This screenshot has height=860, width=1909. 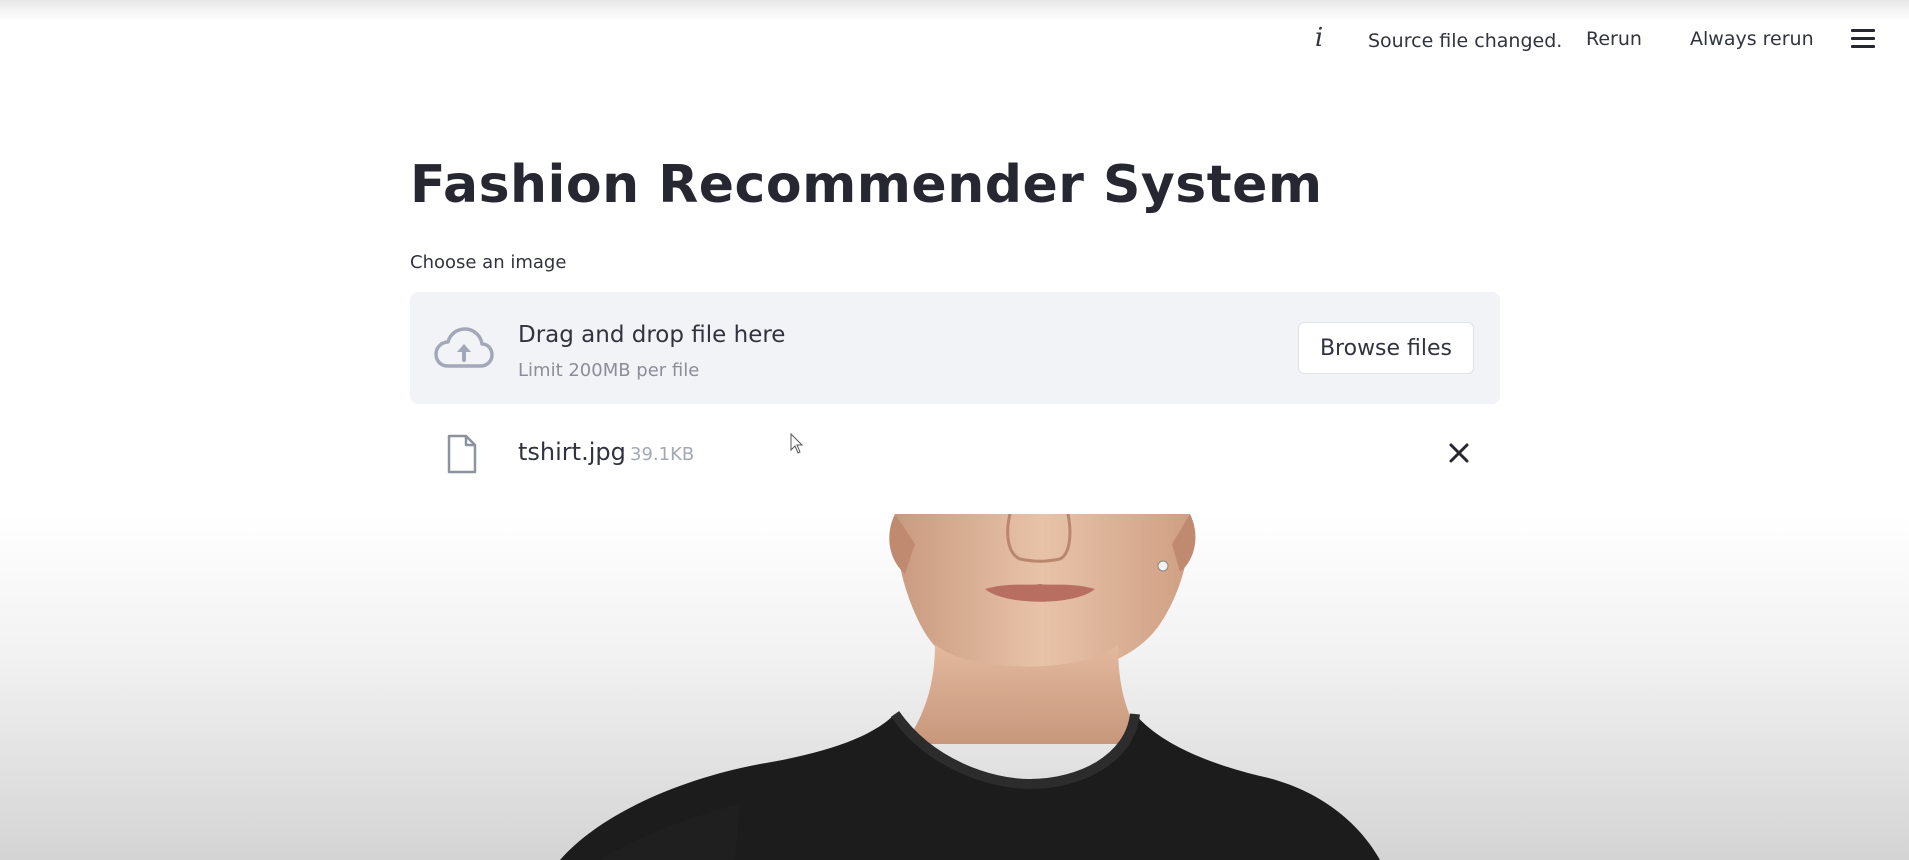 What do you see at coordinates (464, 347) in the screenshot?
I see `cloud-upload-icon` at bounding box center [464, 347].